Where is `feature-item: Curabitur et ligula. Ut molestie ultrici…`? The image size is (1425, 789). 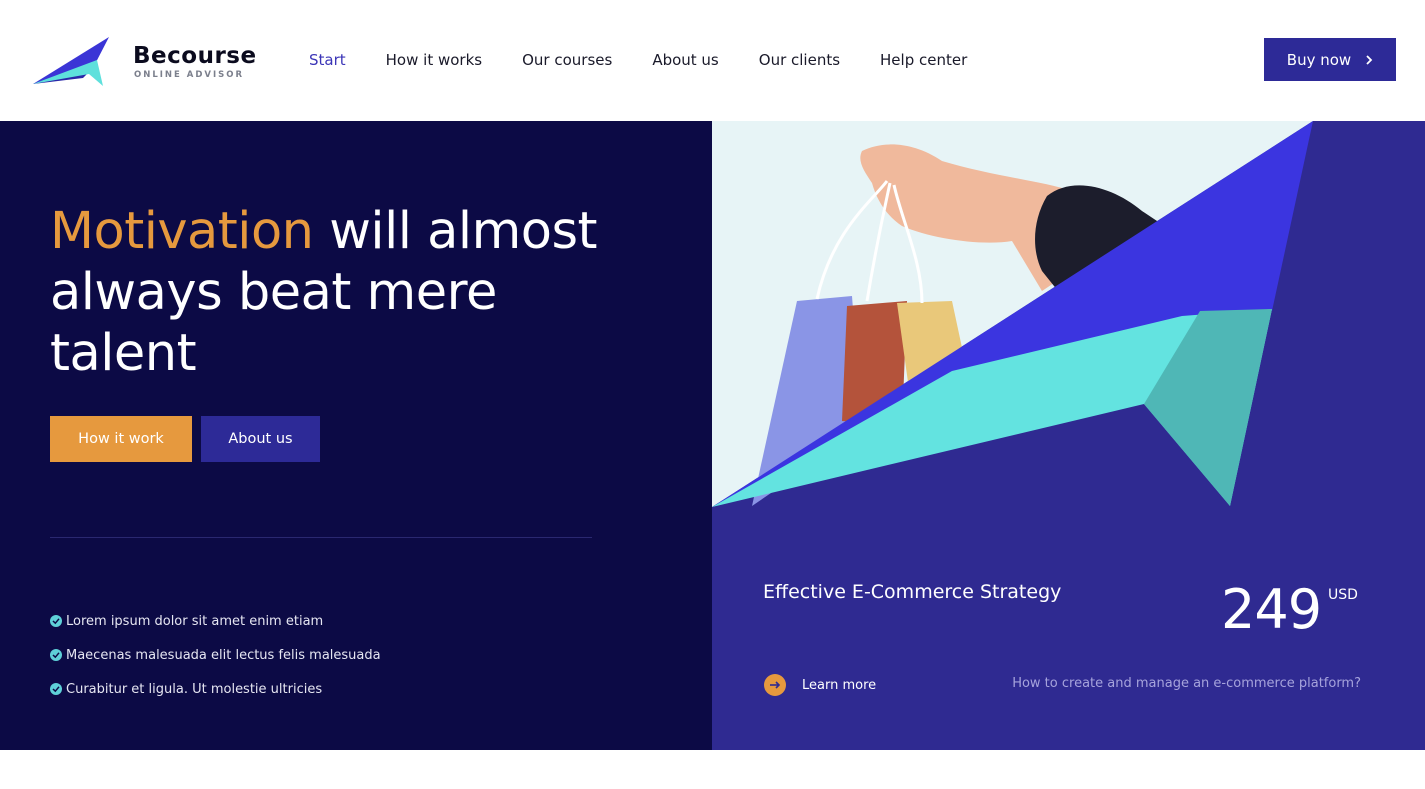 feature-item: Curabitur et ligula. Ut molestie ultrici… is located at coordinates (215, 689).